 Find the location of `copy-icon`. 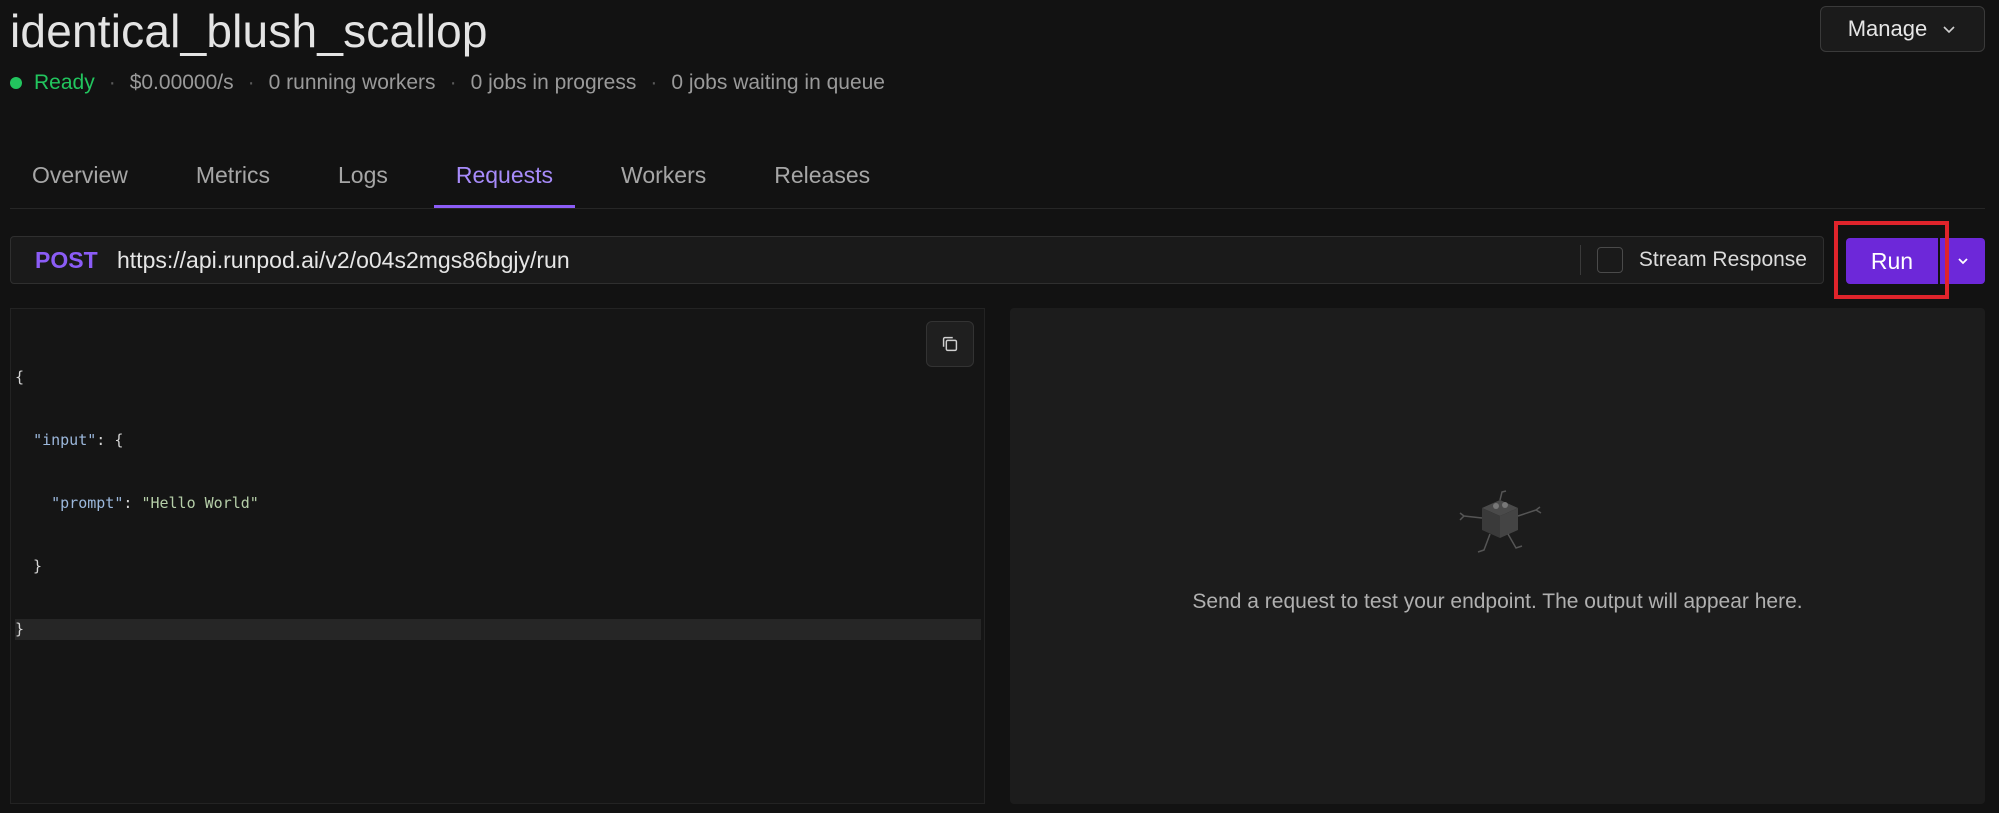

copy-icon is located at coordinates (950, 344).